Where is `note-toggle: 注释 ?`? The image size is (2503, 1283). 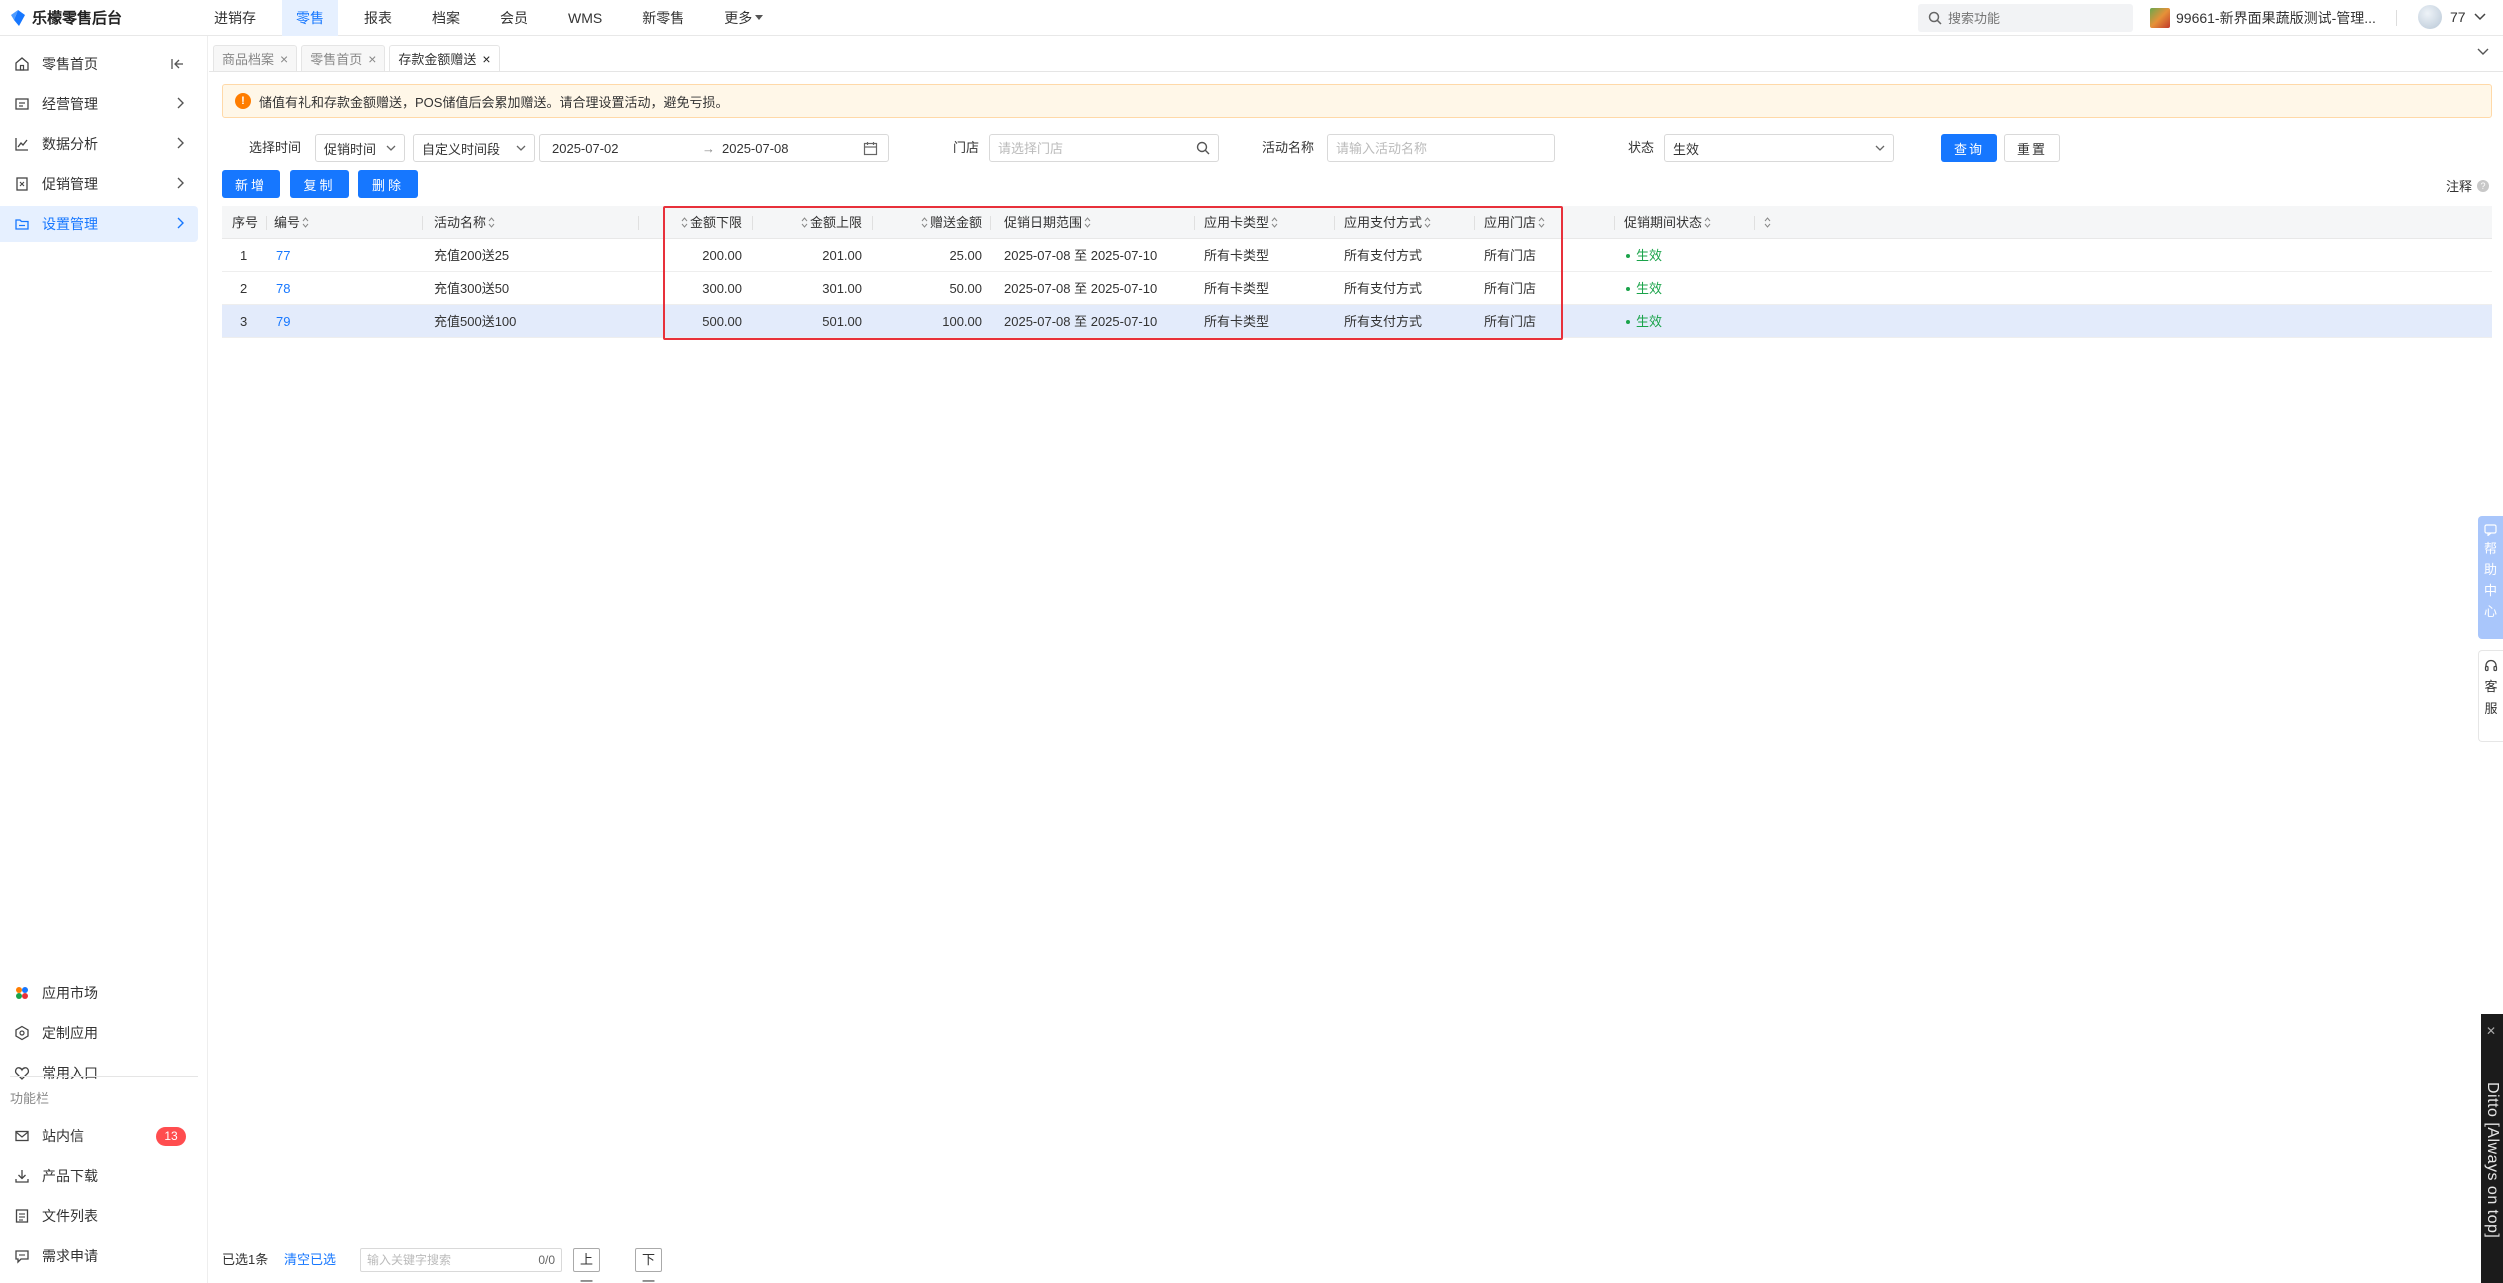
note-toggle: 注释 ? is located at coordinates (2467, 185).